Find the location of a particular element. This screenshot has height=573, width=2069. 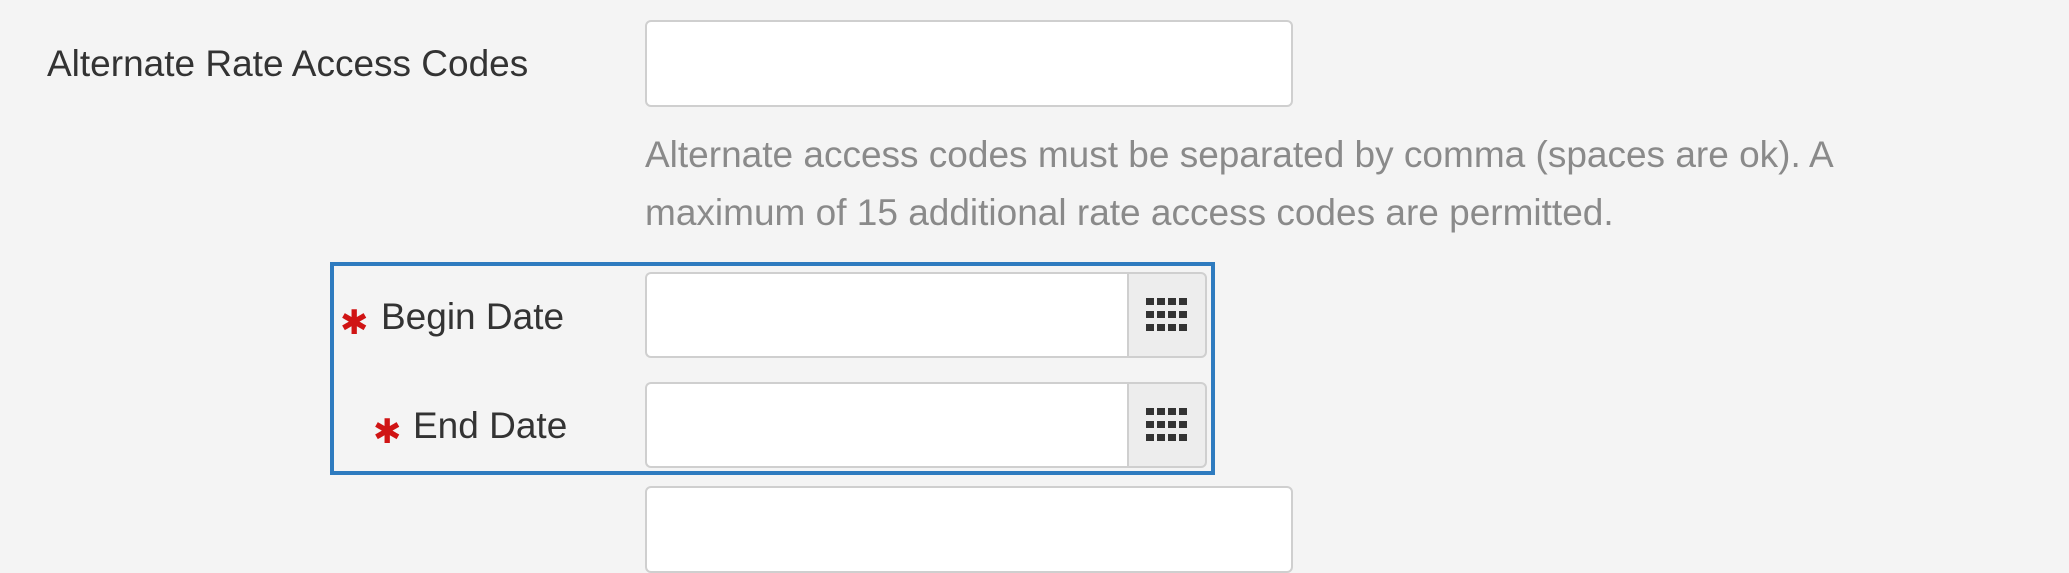

end-date-field is located at coordinates (926, 425).